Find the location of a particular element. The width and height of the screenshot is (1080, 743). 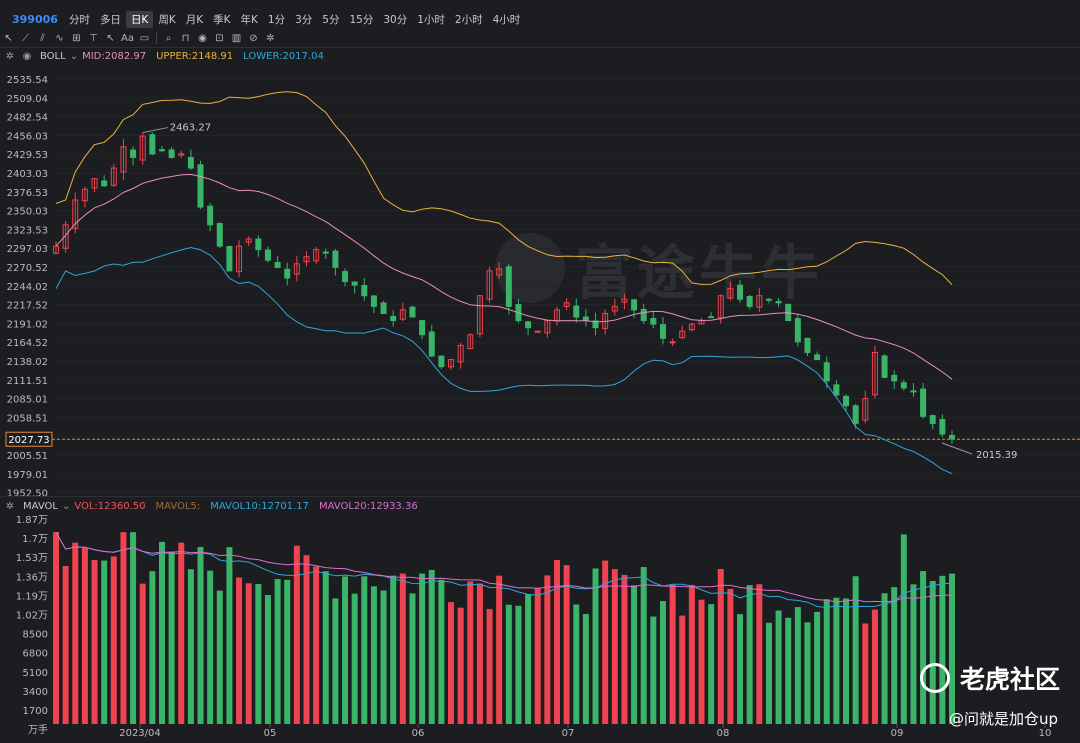

gear-icon: ✲ is located at coordinates (10, 506).